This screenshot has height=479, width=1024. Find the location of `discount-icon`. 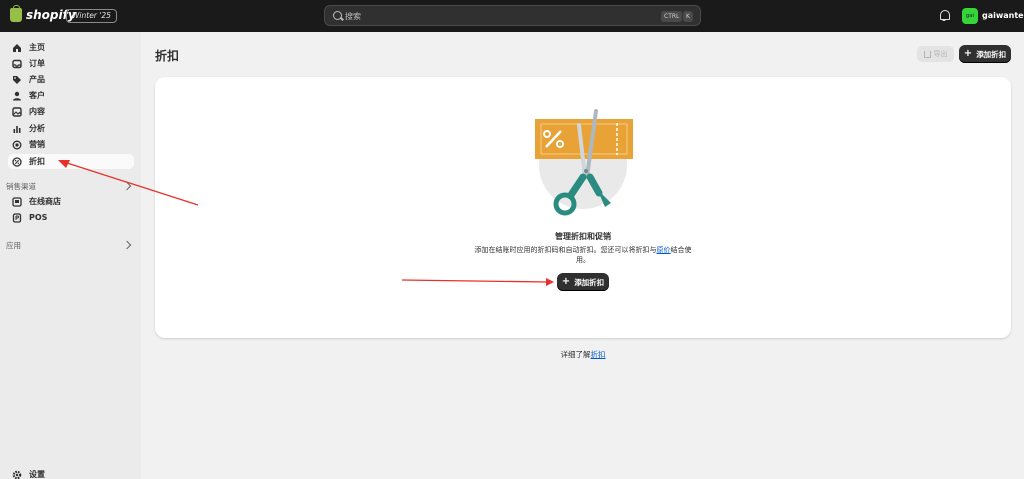

discount-icon is located at coordinates (17, 161).